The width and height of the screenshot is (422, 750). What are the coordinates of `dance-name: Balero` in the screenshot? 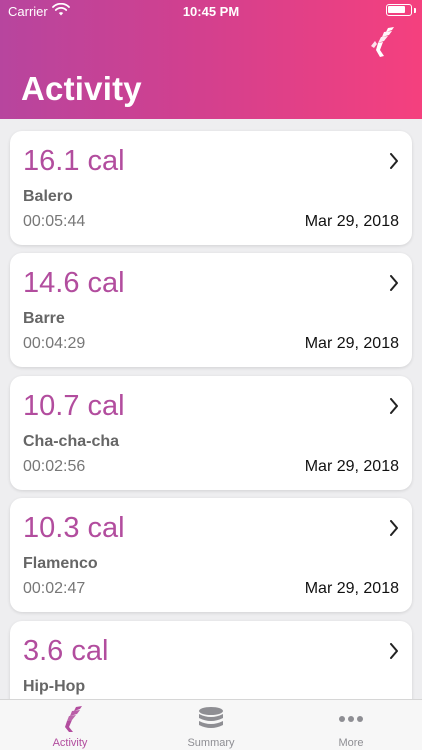 It's located at (48, 196).